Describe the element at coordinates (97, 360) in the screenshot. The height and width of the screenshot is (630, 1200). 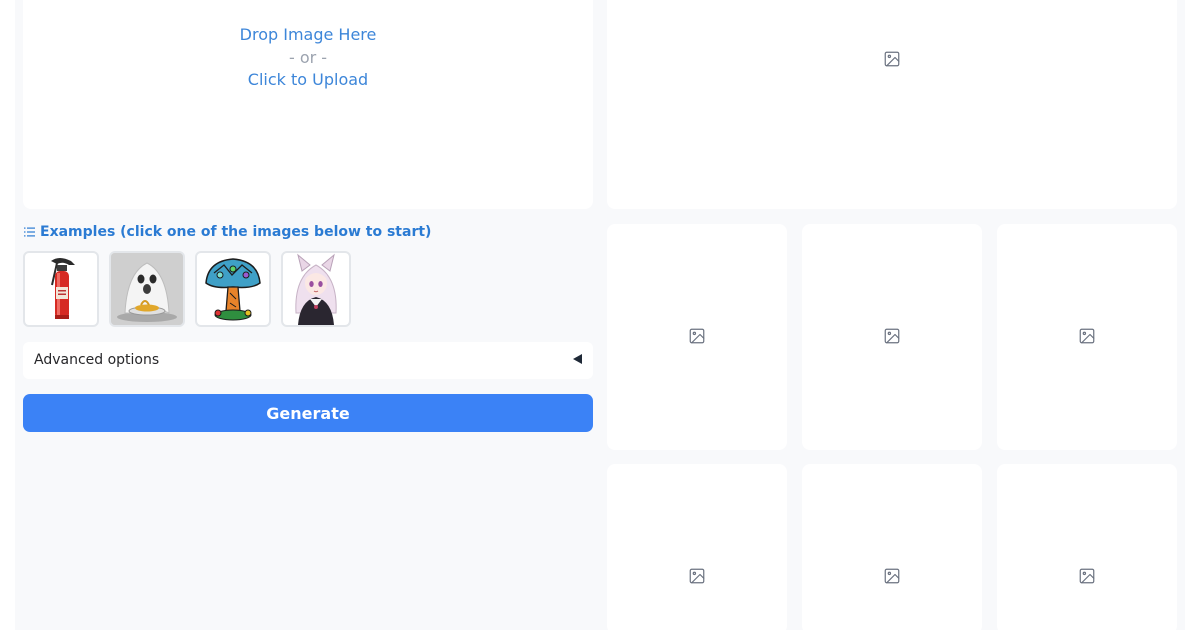
I see `advanced-options-label: Advanced options` at that location.